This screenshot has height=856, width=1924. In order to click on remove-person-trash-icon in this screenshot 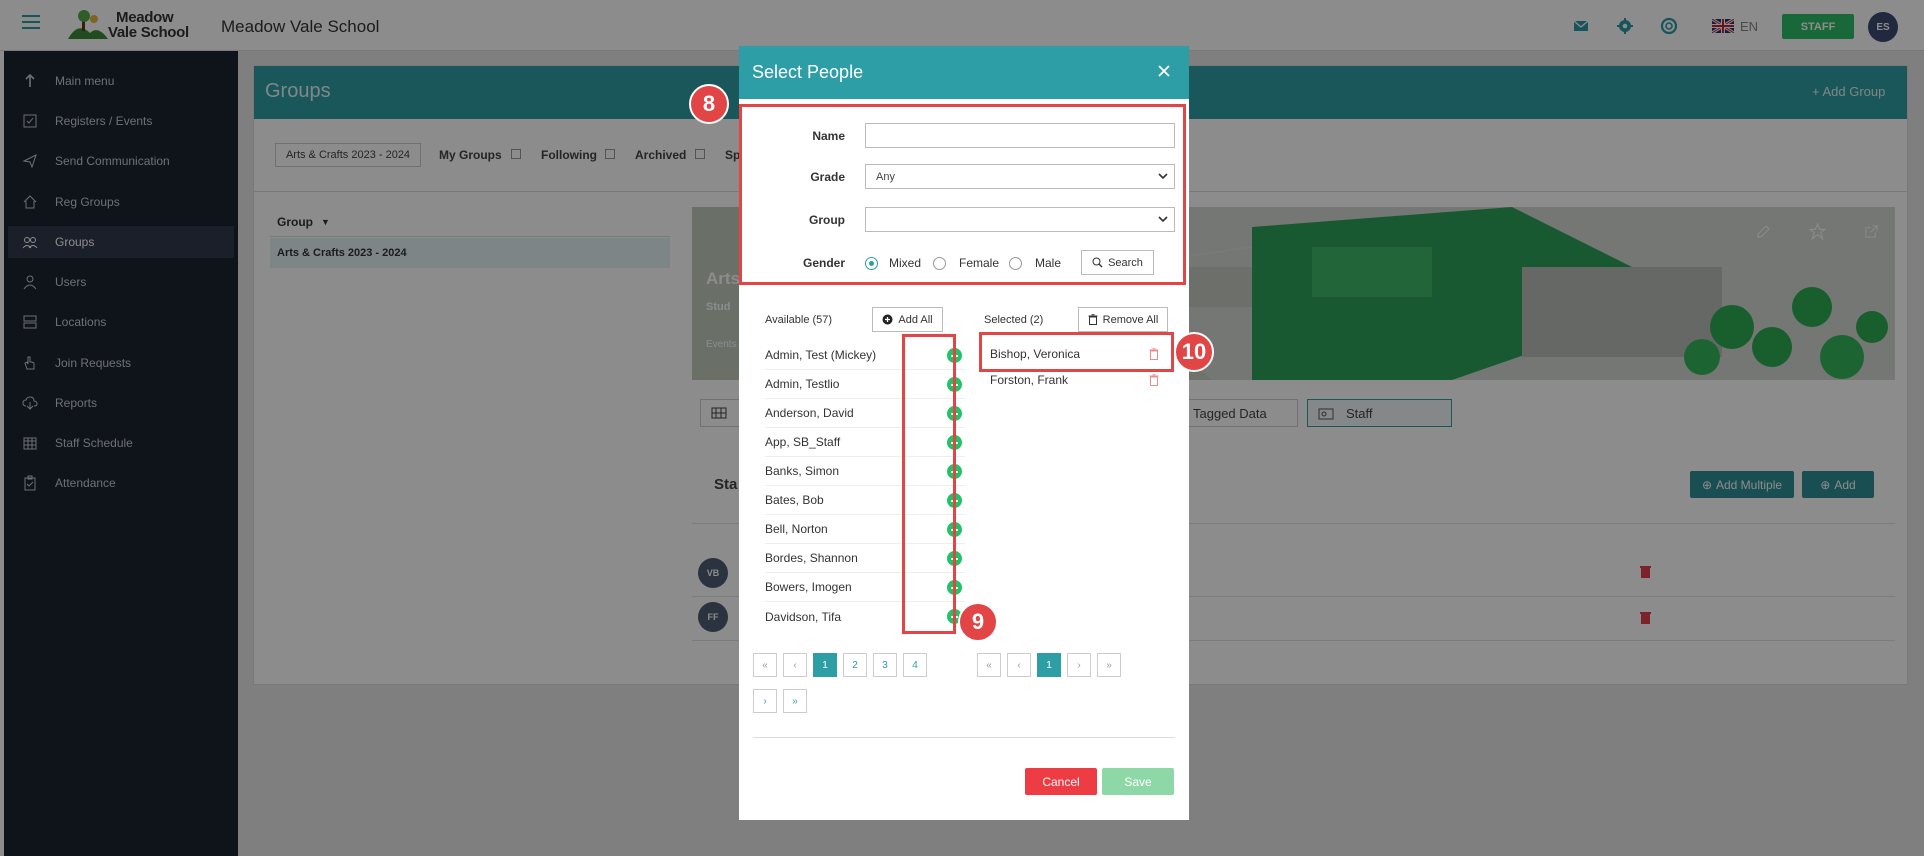, I will do `click(1154, 380)`.